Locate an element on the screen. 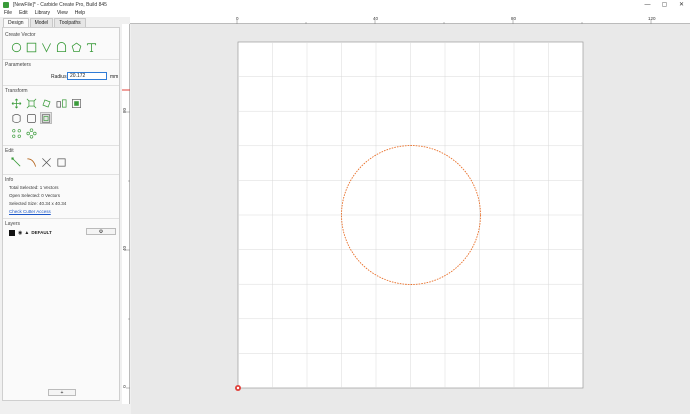 This screenshot has height=414, width=690. radius-input is located at coordinates (87, 76).